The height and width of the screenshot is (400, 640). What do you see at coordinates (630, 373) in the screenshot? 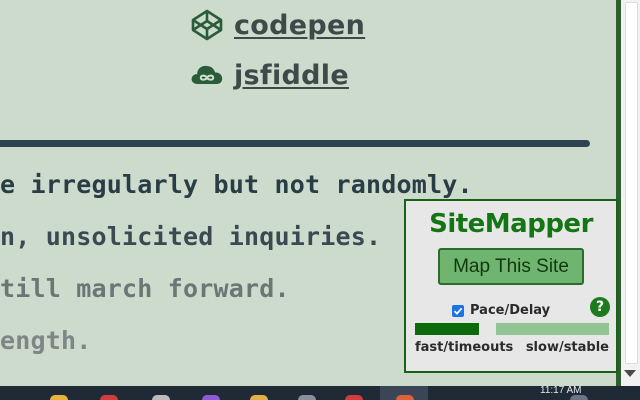
I see `scroll-down-arrow-icon` at bounding box center [630, 373].